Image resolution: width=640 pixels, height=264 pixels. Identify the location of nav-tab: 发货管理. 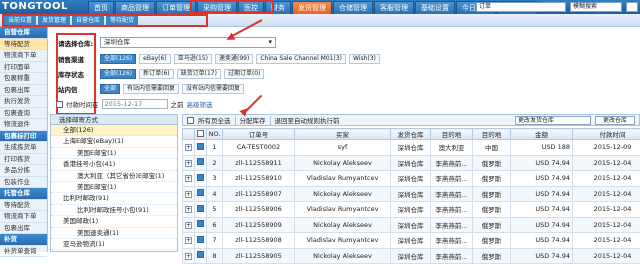
(312, 7).